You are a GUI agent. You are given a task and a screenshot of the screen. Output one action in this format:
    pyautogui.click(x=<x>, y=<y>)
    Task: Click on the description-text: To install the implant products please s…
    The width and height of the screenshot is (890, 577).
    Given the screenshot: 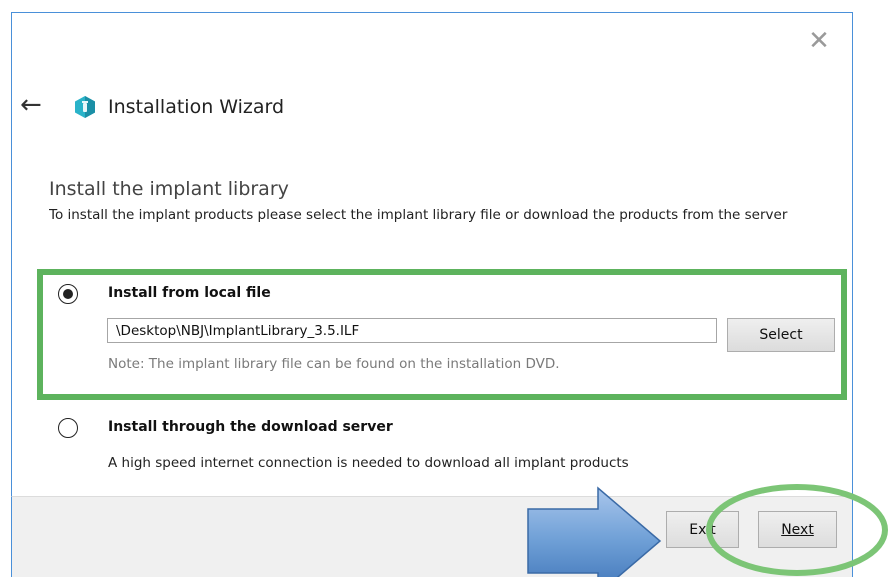 What is the action you would take?
    pyautogui.click(x=418, y=215)
    